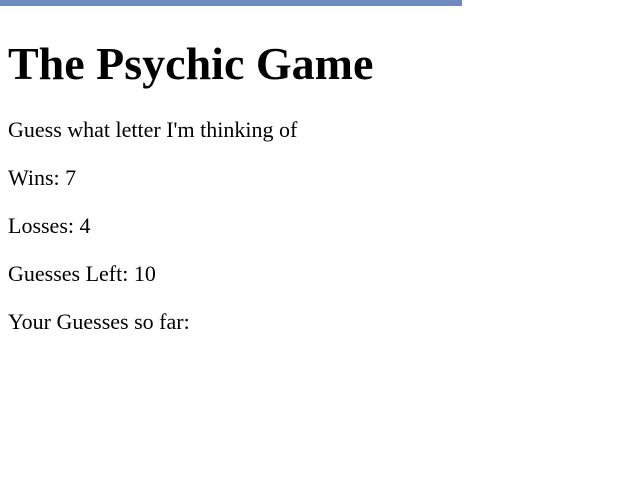 The image size is (640, 480). What do you see at coordinates (144, 273) in the screenshot?
I see `guesses-left-value: 10` at bounding box center [144, 273].